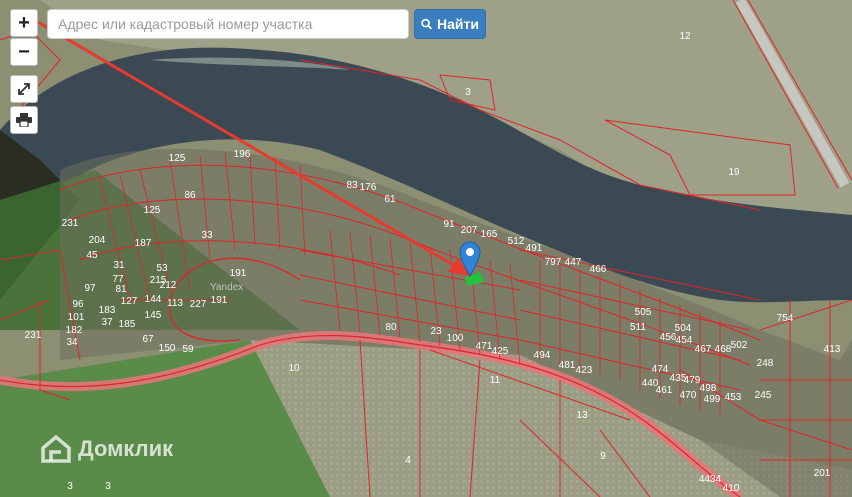 The height and width of the screenshot is (497, 852). What do you see at coordinates (242, 154) in the screenshot?
I see `parcel-number: 196` at bounding box center [242, 154].